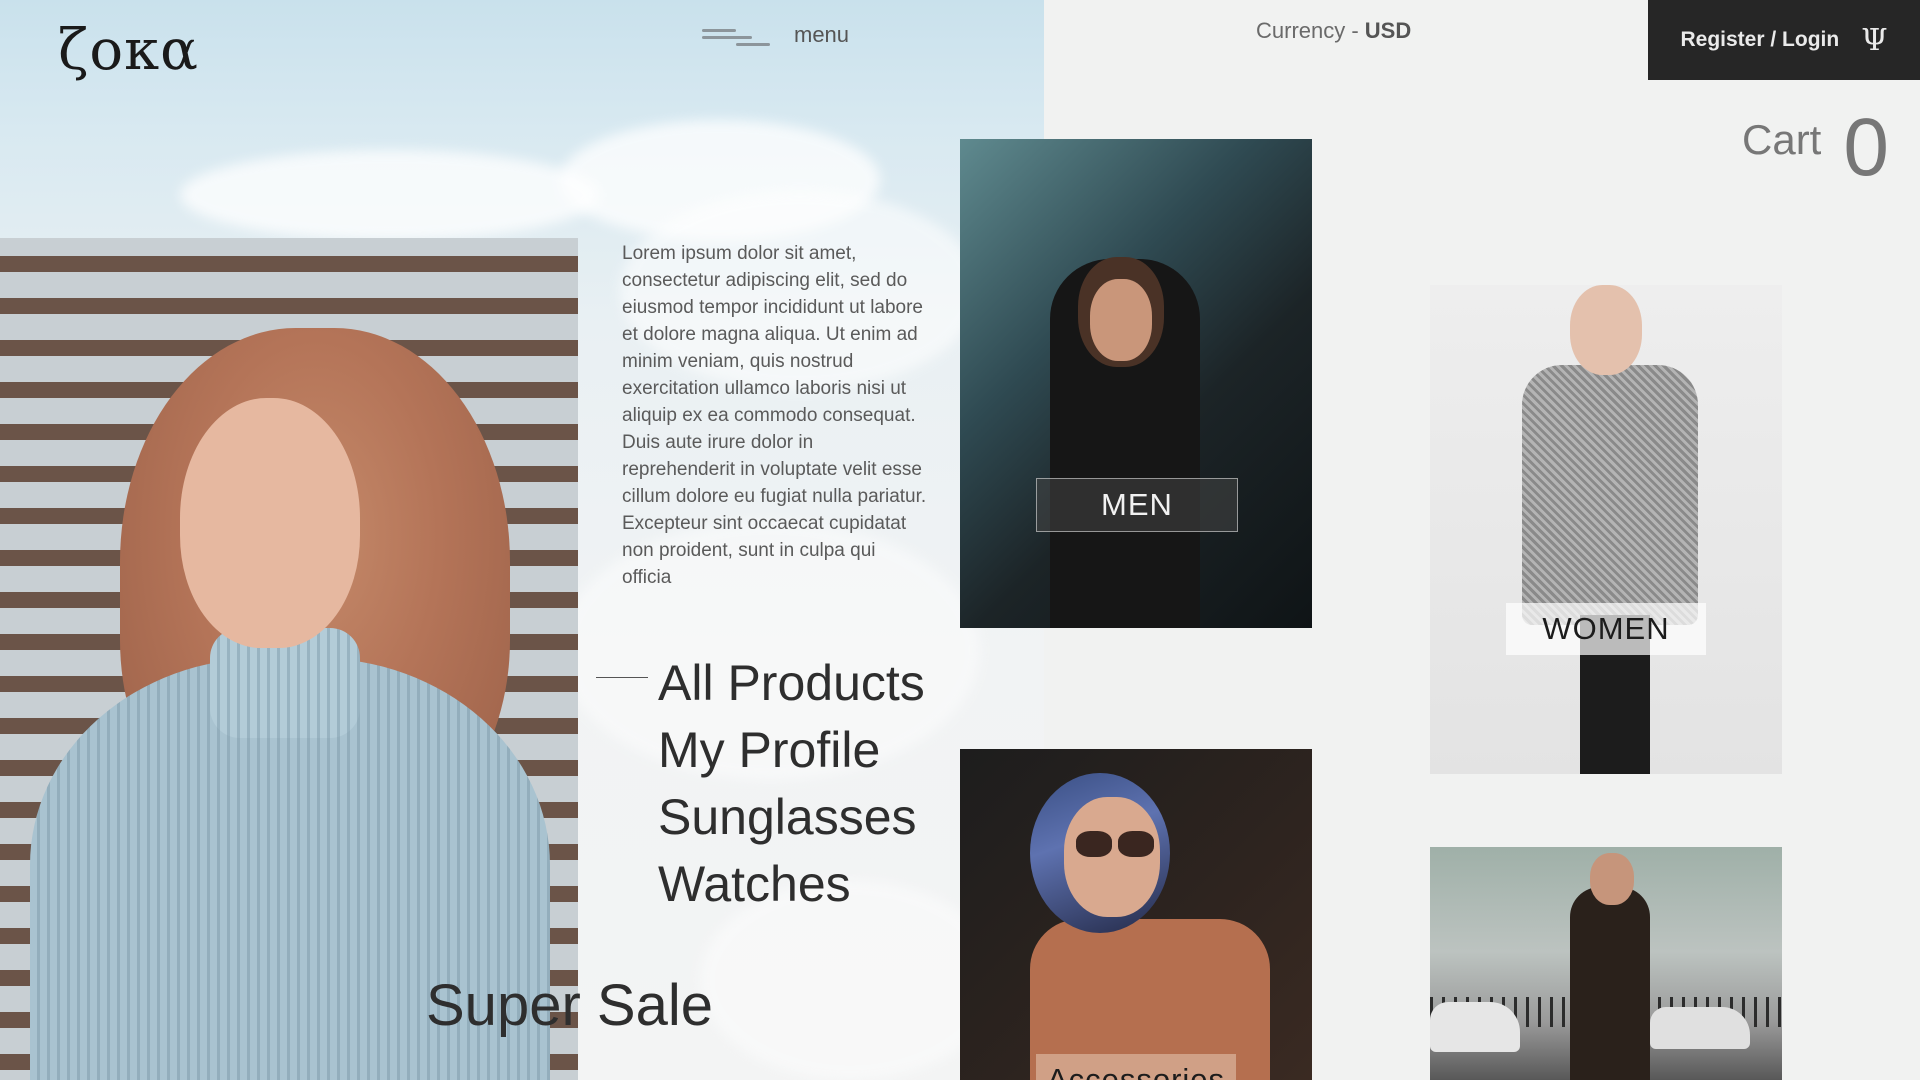 This screenshot has width=1920, height=1080. I want to click on cart: Cart 0, so click(1815, 147).